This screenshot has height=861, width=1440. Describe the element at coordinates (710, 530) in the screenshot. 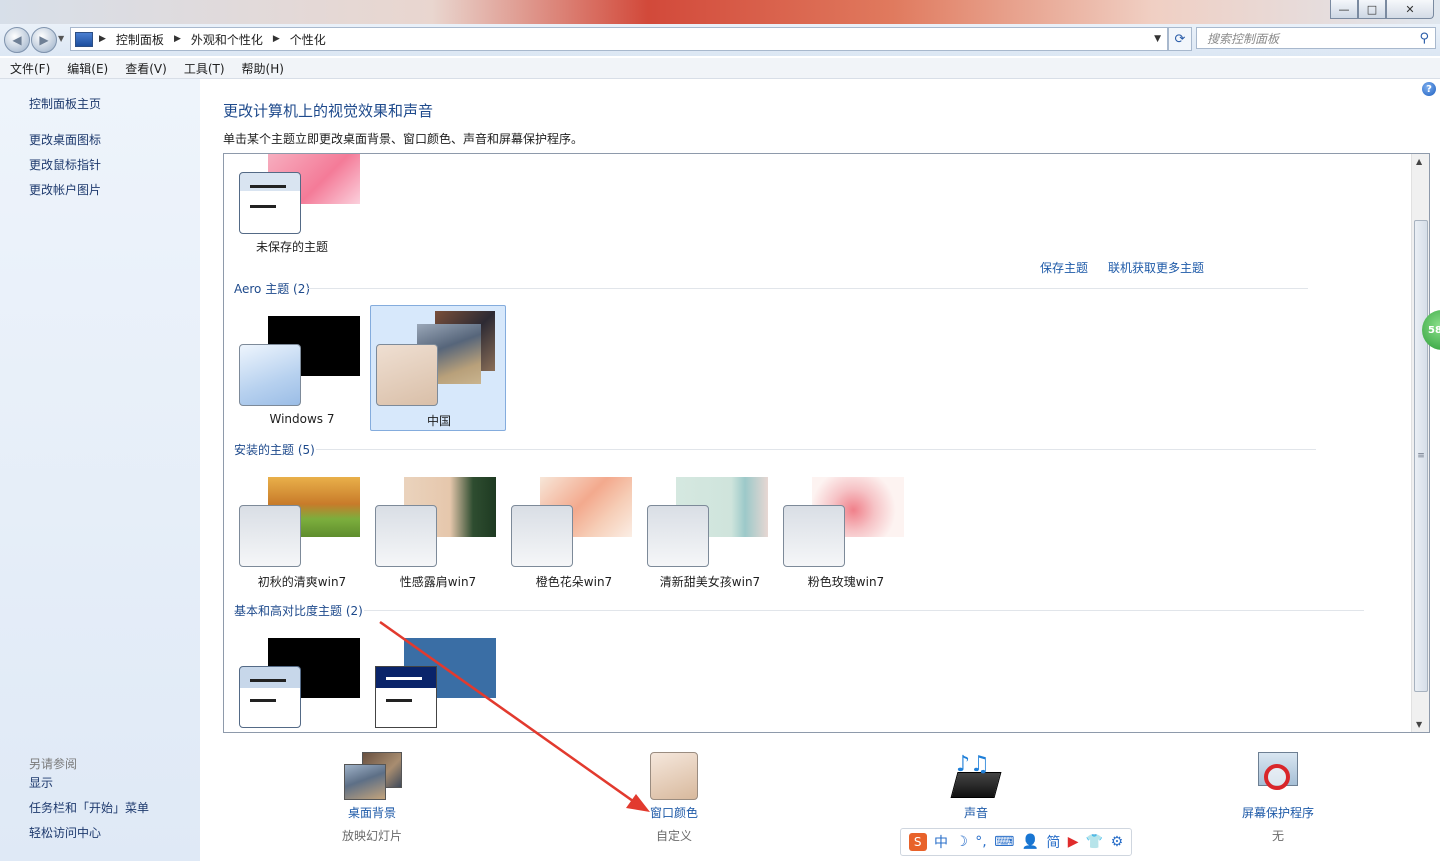

I see `theme-tile-sweet-girl: 清新甜美女孩win7` at that location.